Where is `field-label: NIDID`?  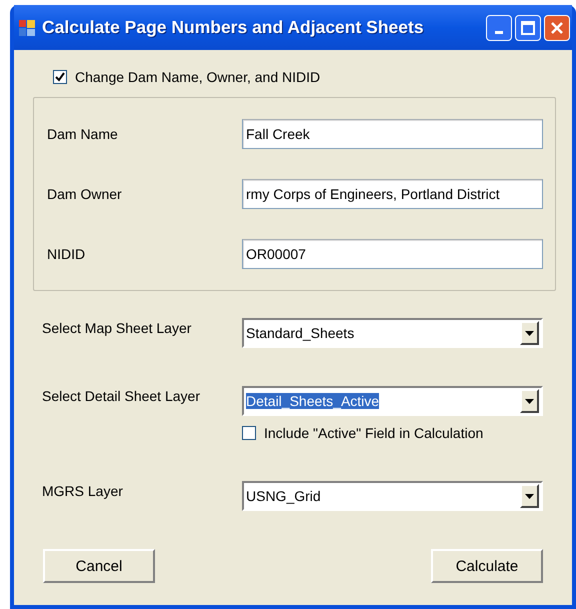 field-label: NIDID is located at coordinates (66, 254).